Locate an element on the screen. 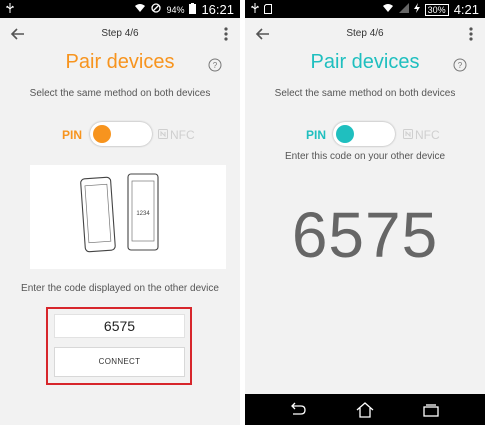 The image size is (485, 425). pairing-code: 6575 is located at coordinates (365, 235).